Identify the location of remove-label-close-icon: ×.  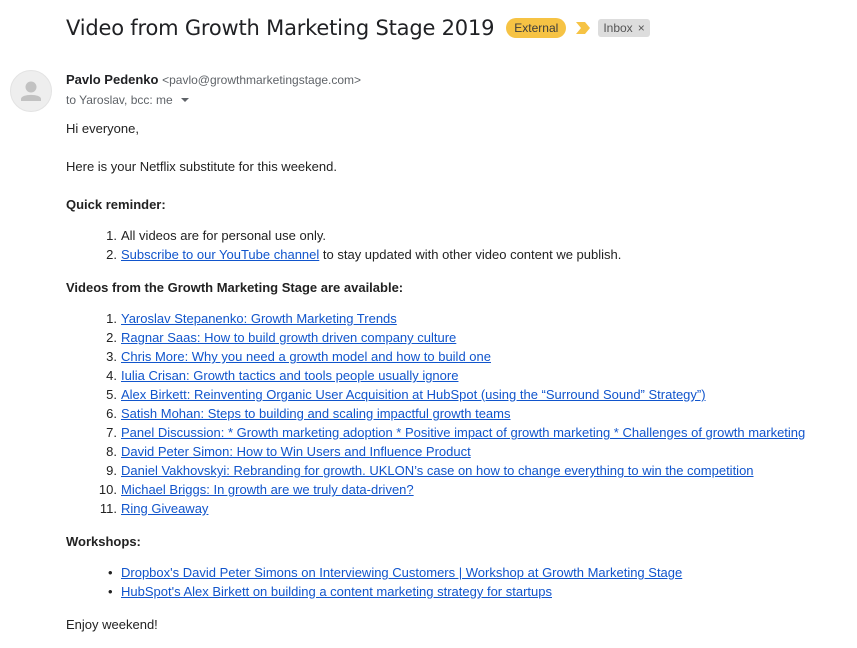
(641, 28).